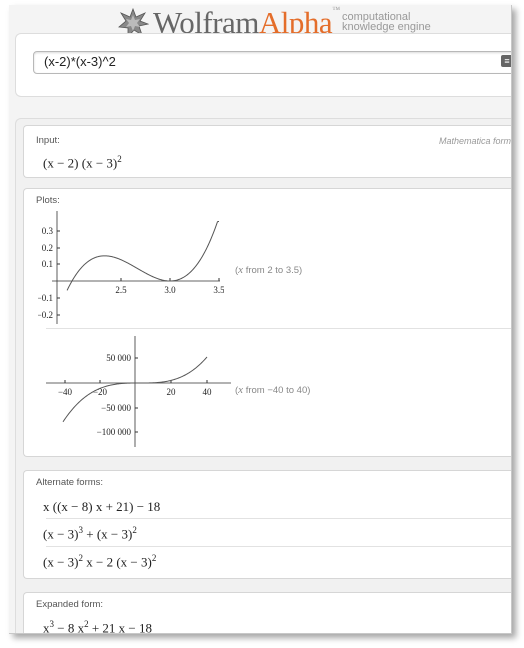 Image resolution: width=524 pixels, height=648 pixels. I want to click on plot-1-range: (x from 2 to 3.5), so click(268, 270).